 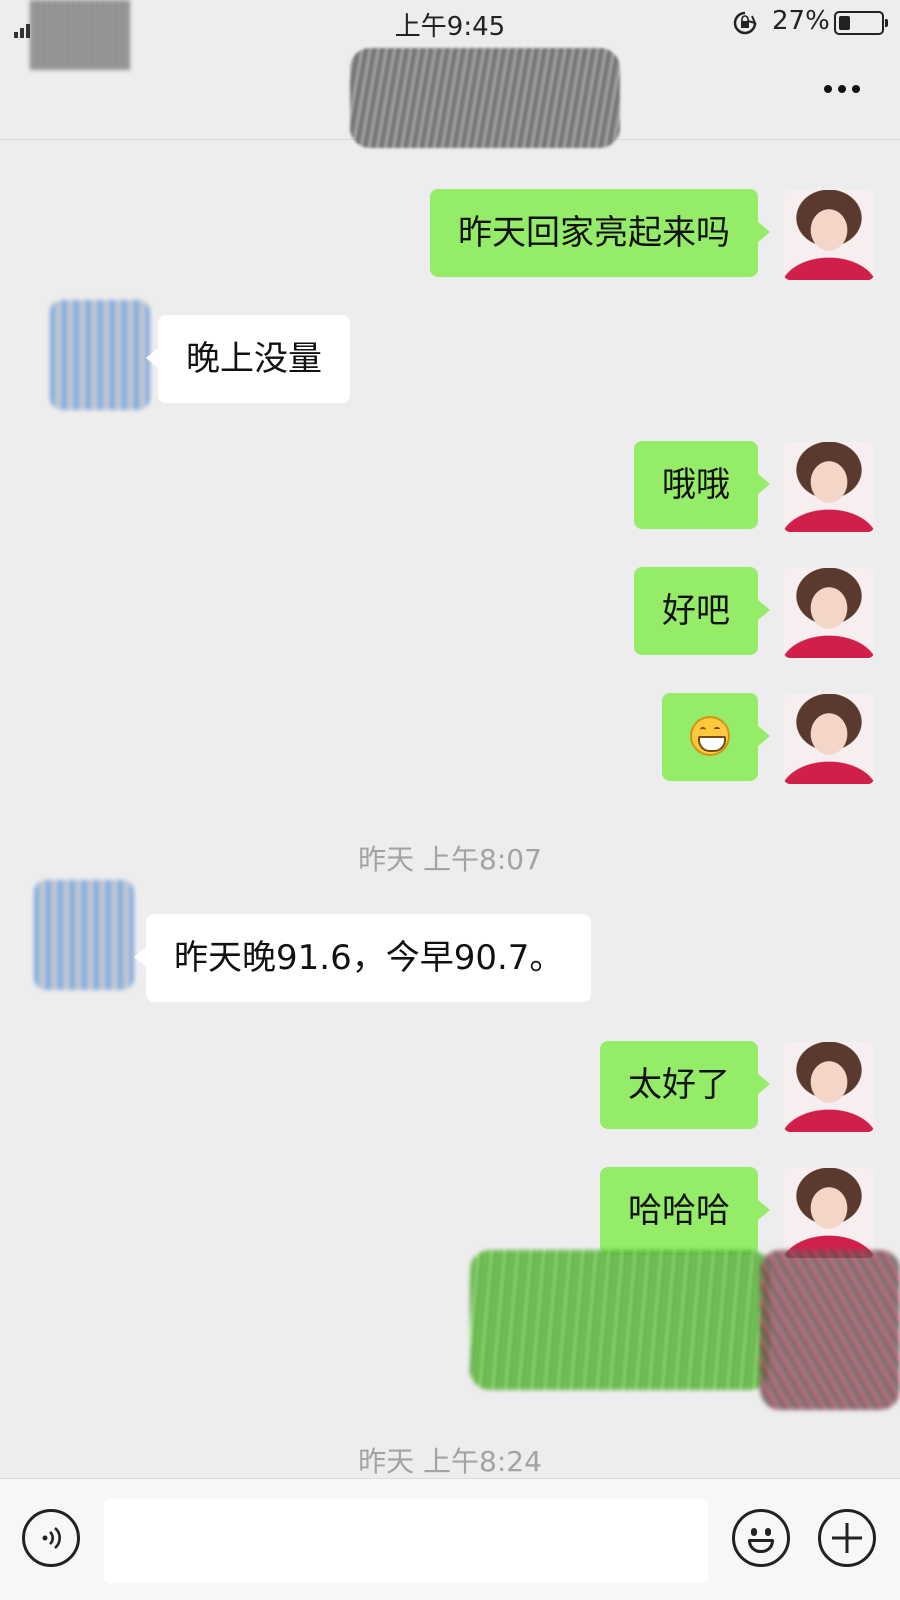 What do you see at coordinates (844, 23) in the screenshot?
I see `battery-fill` at bounding box center [844, 23].